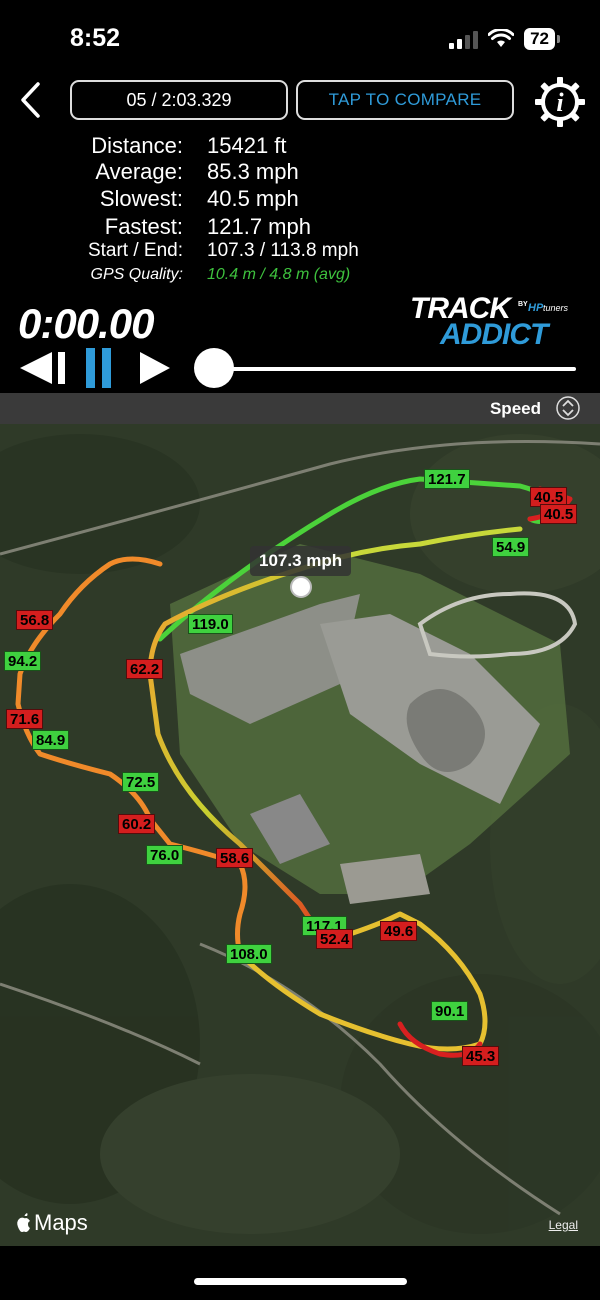  Describe the element at coordinates (210, 624) in the screenshot. I see `speed-tag: 119.0` at that location.